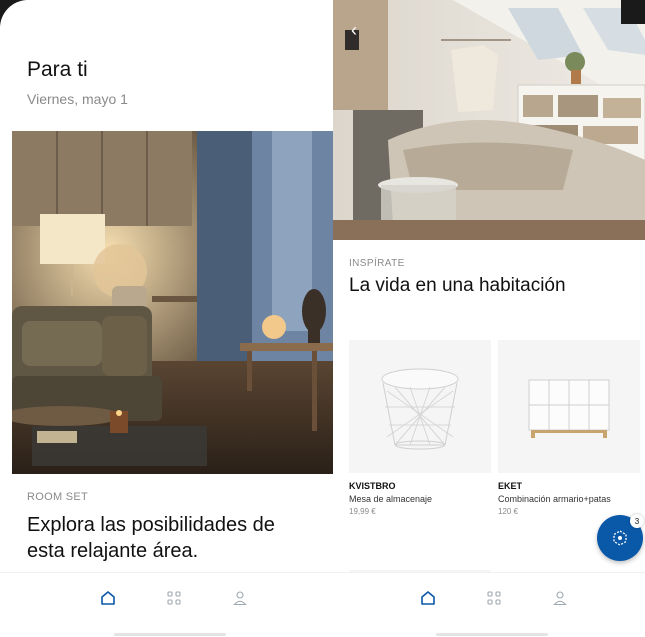 The height and width of the screenshot is (637, 645). I want to click on ar-view-icon, so click(620, 538).